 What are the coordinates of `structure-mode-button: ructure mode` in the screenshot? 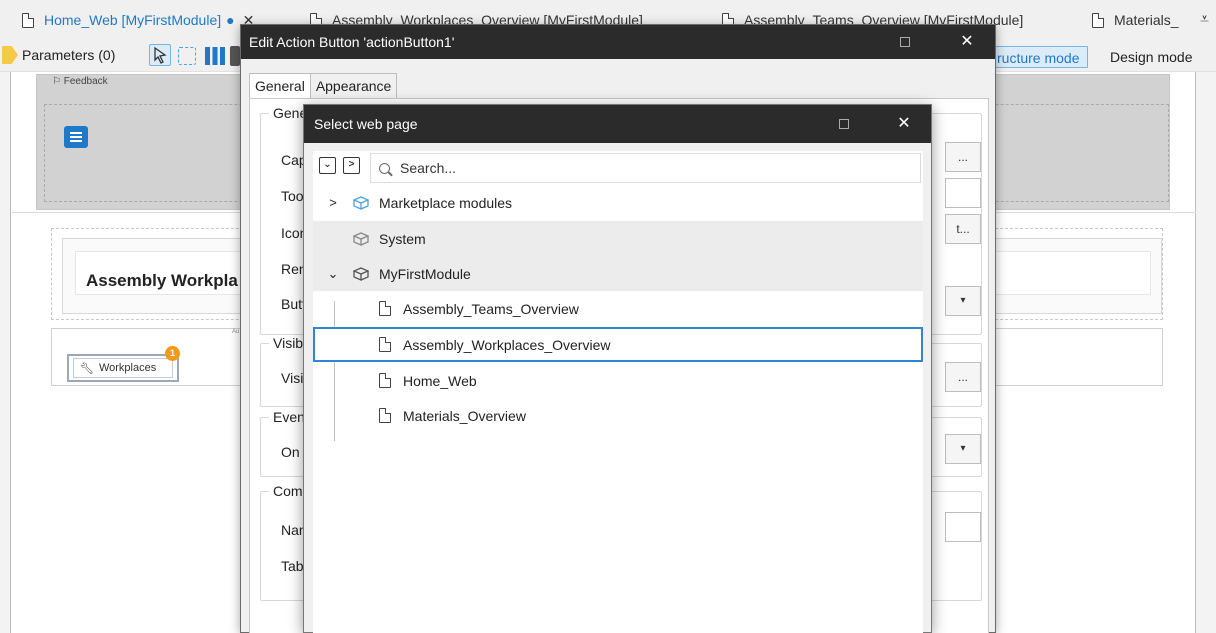 It's located at (1038, 57).